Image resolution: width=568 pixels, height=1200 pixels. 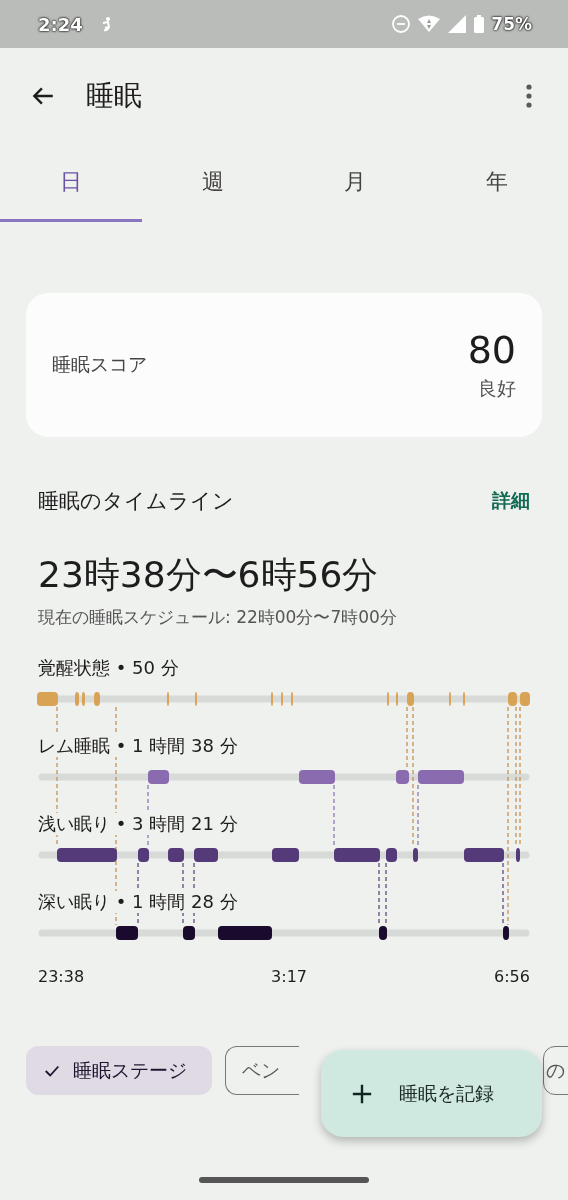 I want to click on do-not-disturb-icon, so click(x=401, y=24).